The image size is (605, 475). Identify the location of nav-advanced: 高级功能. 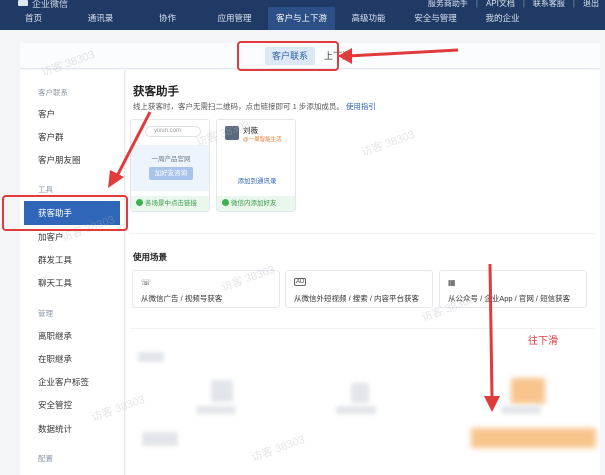
(368, 18).